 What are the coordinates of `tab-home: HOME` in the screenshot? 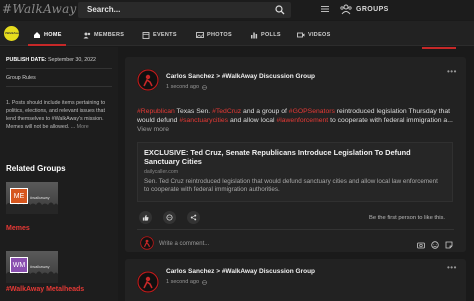 It's located at (47, 35).